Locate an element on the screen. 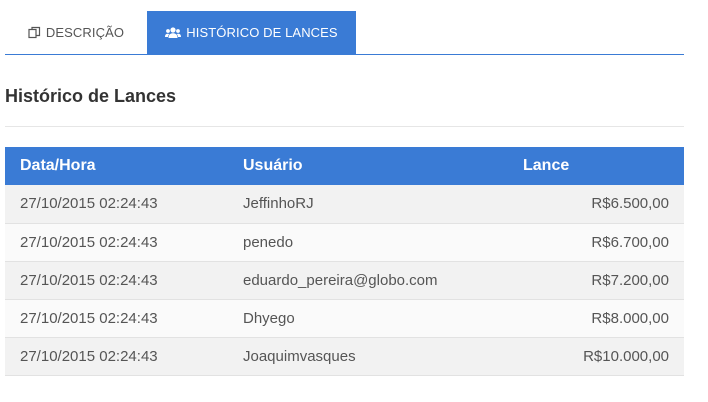 Image resolution: width=708 pixels, height=402 pixels. tab-description-label: DESCRIÇÃO is located at coordinates (85, 32).